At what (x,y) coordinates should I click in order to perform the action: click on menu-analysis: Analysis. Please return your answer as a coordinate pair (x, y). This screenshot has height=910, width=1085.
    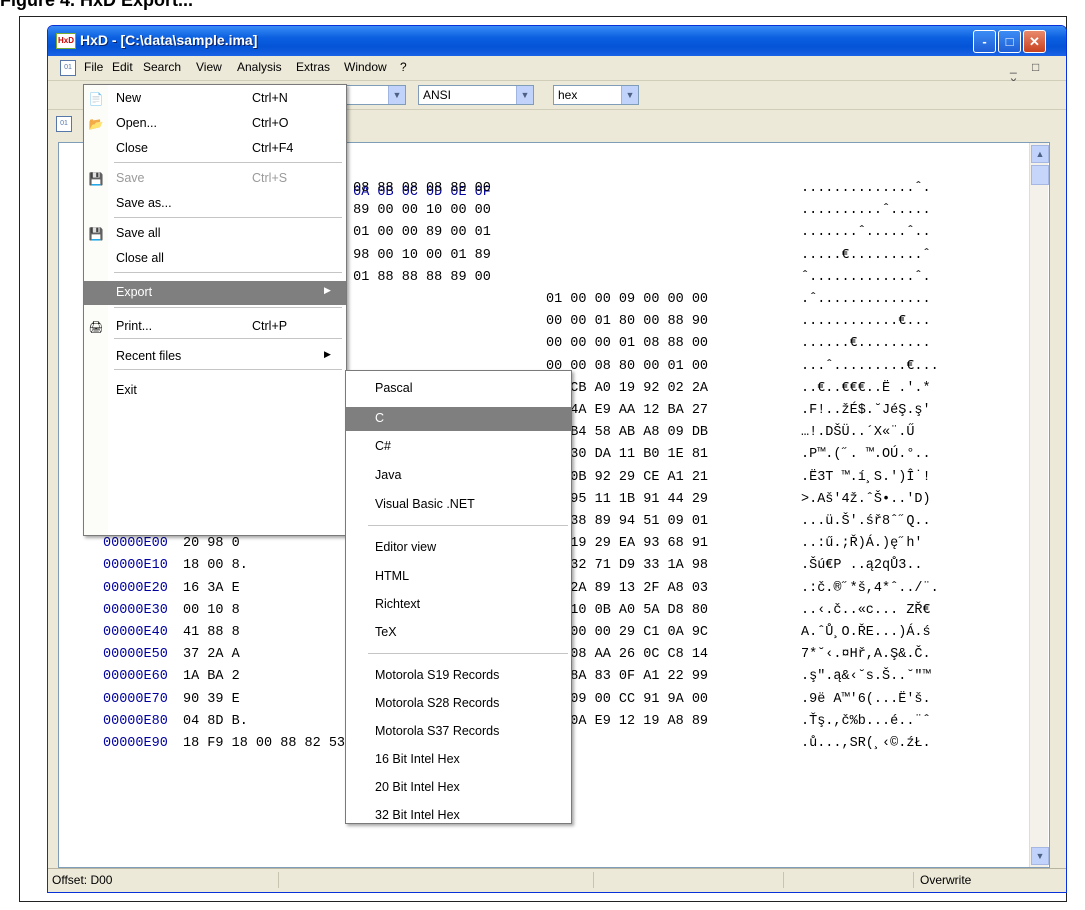
    Looking at the image, I should click on (259, 67).